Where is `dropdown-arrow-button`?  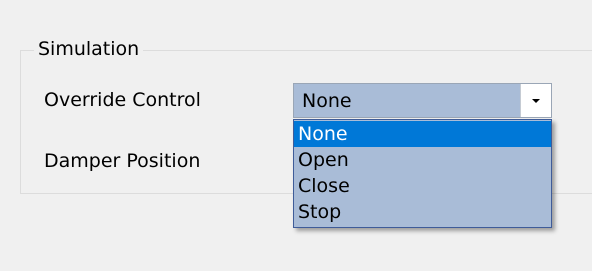 dropdown-arrow-button is located at coordinates (536, 100).